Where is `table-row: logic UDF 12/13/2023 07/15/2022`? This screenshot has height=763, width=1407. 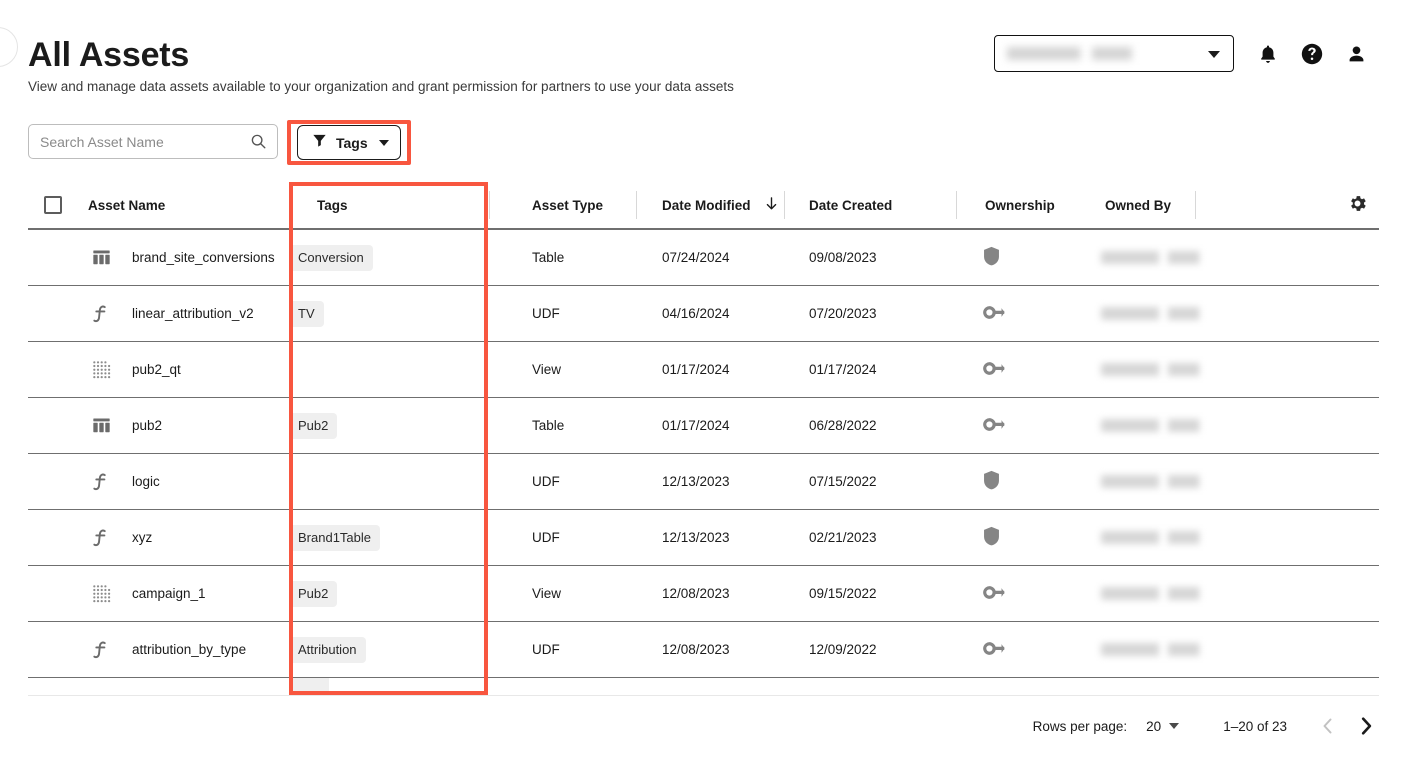 table-row: logic UDF 12/13/2023 07/15/2022 is located at coordinates (703, 482).